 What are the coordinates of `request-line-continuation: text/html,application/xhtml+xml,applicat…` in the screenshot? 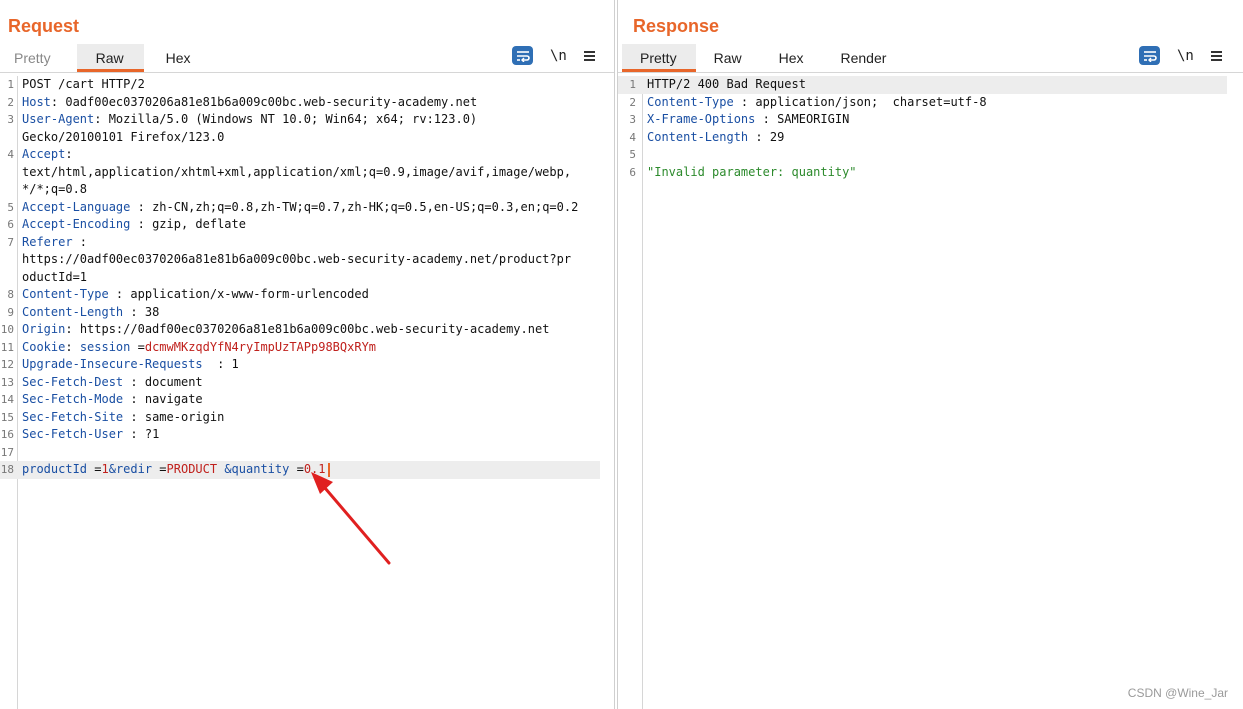 It's located at (307, 173).